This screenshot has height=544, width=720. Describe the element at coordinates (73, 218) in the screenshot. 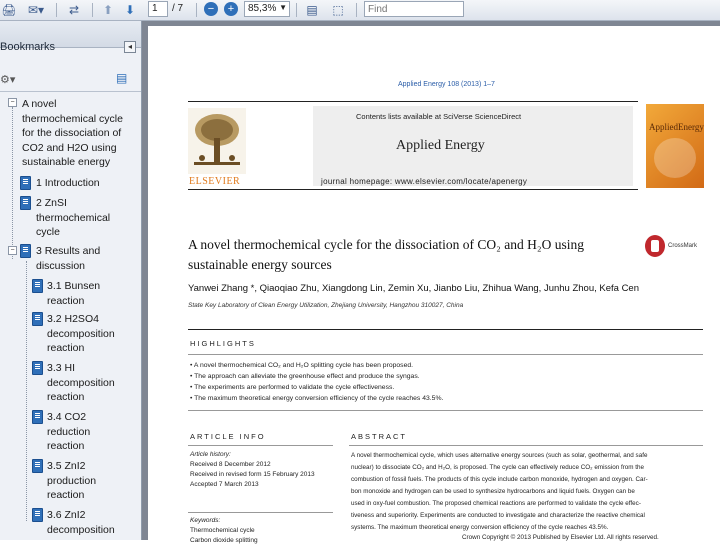

I see `bookmark-item-znsi-cycle: 2 ZnSI thermochemical cycle` at that location.